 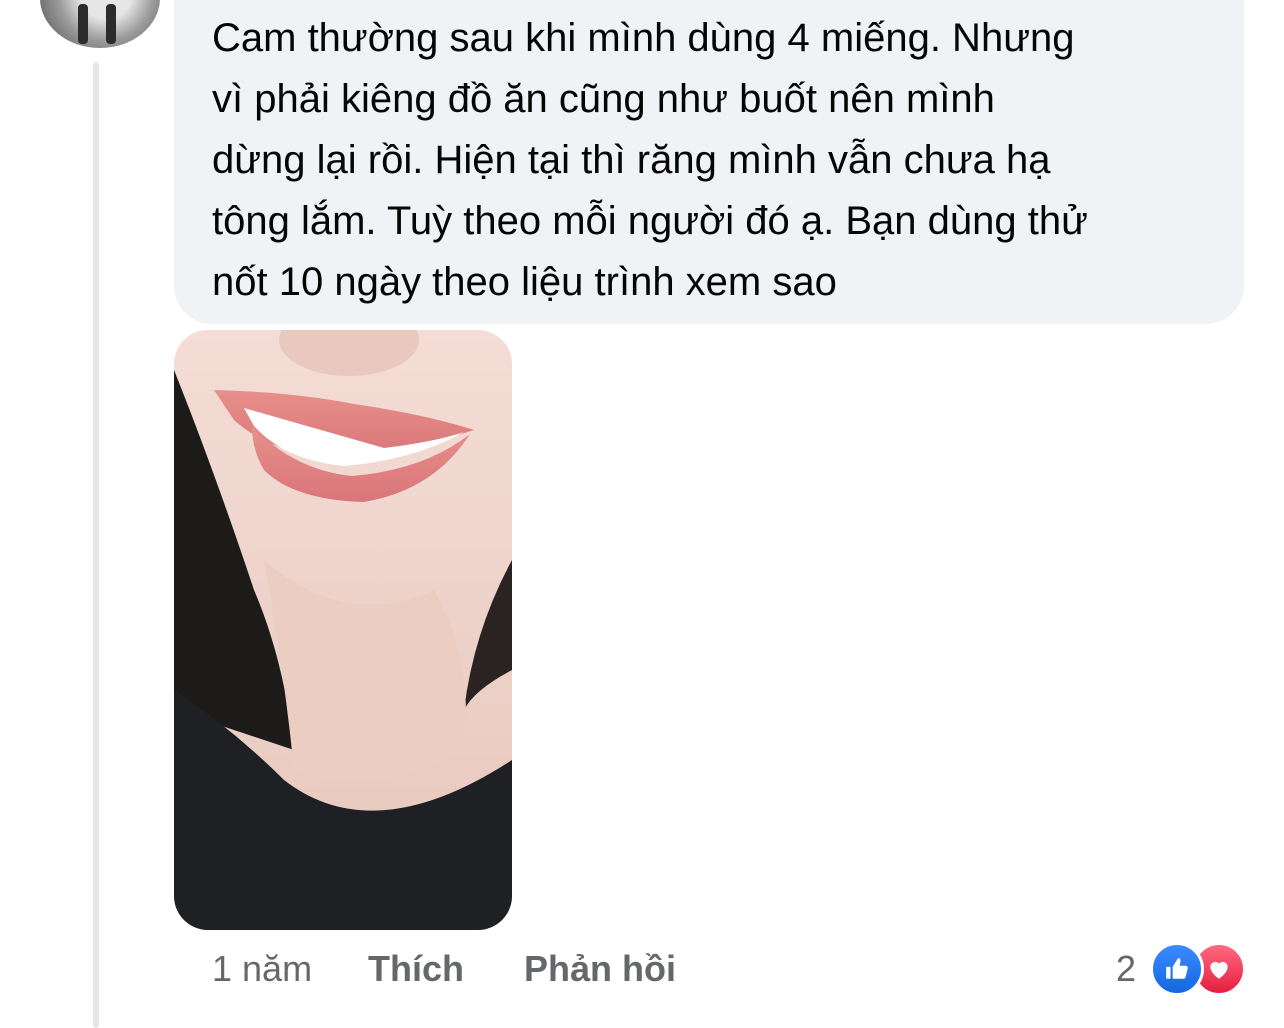 I want to click on reaction-summary, so click(x=1200, y=969).